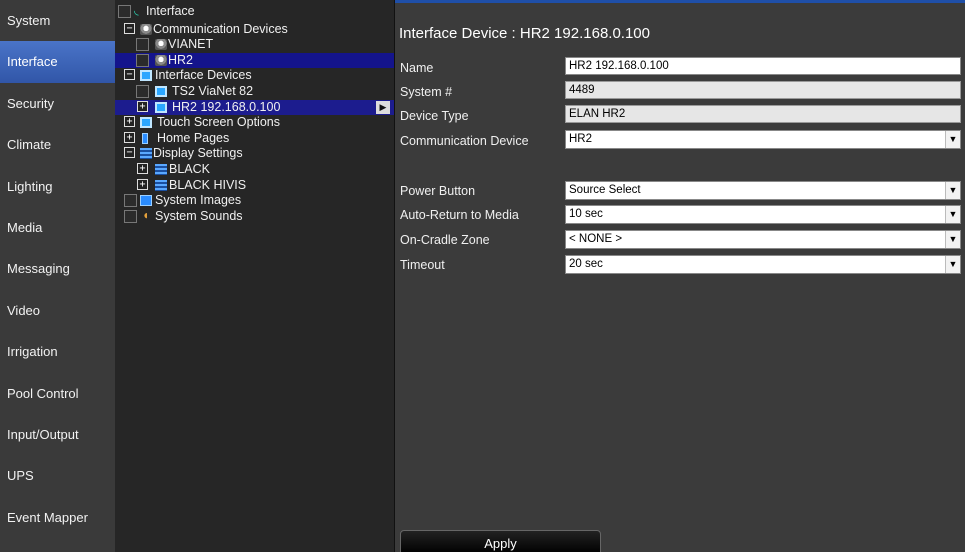 This screenshot has width=965, height=552. What do you see at coordinates (254, 60) in the screenshot?
I see `tree-item-hr2-comm: HR2` at bounding box center [254, 60].